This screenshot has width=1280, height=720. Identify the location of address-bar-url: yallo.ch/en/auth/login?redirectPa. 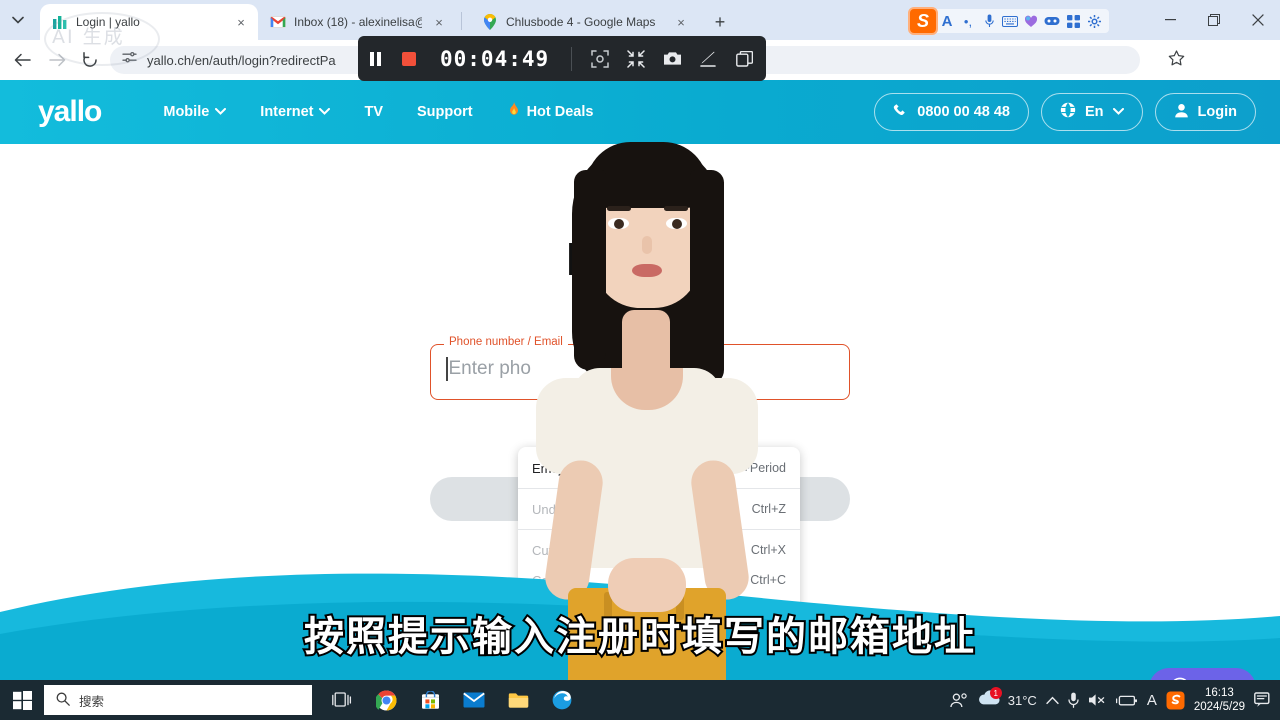
(241, 60).